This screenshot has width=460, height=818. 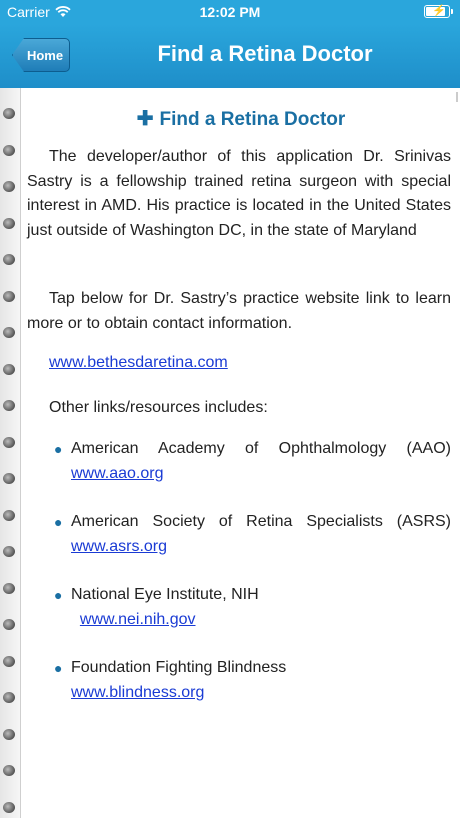 I want to click on resource-name: National Eye Institute, NIH, so click(x=165, y=594).